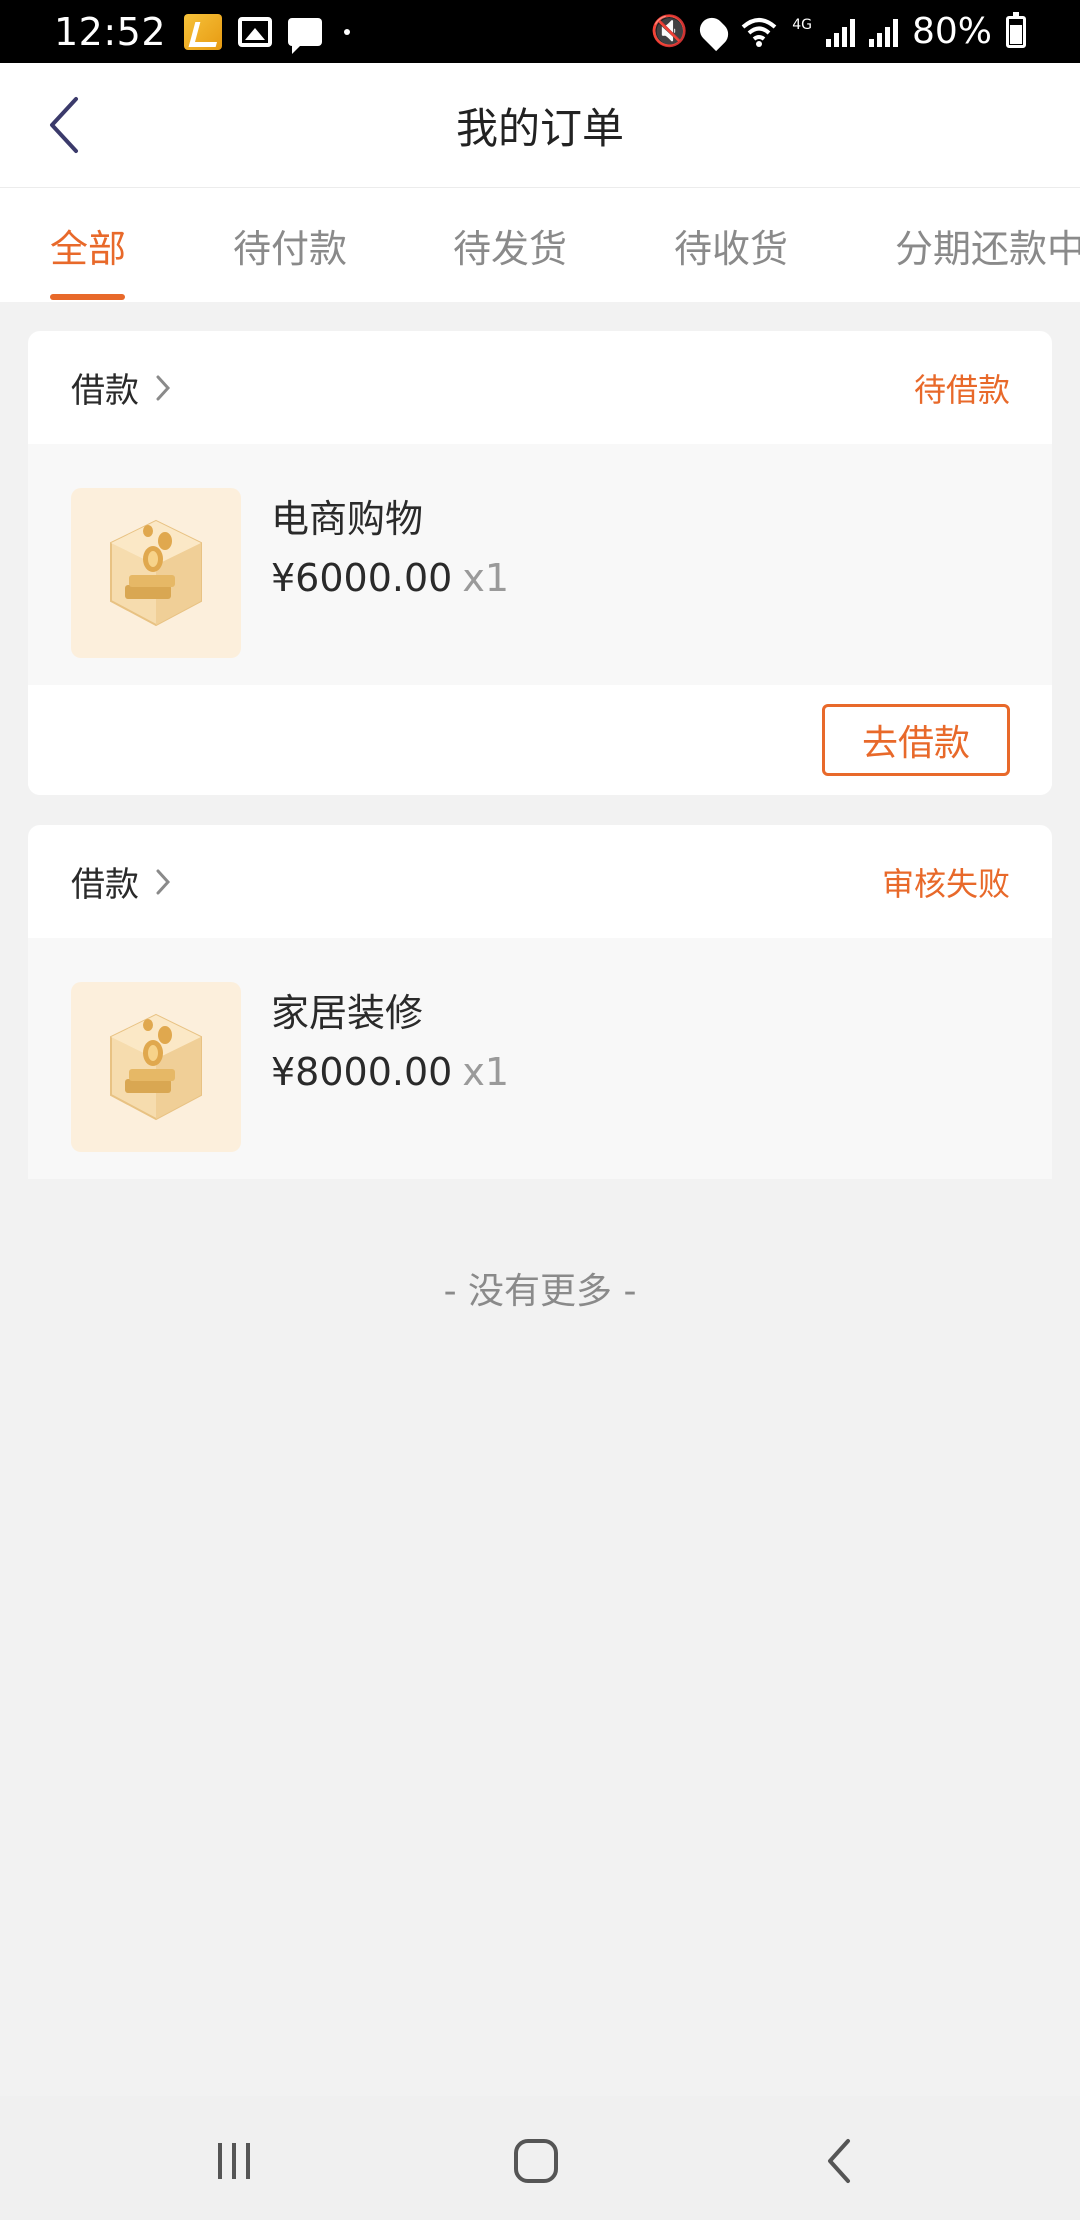  What do you see at coordinates (916, 740) in the screenshot?
I see `go-borrow-button: 去借款` at bounding box center [916, 740].